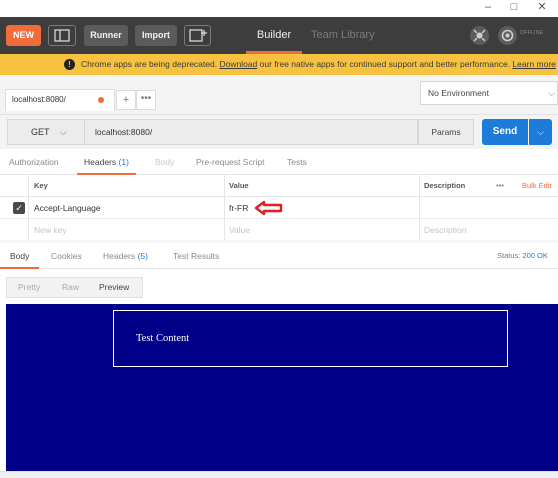 This screenshot has height=478, width=558. What do you see at coordinates (542, 8) in the screenshot?
I see `close-window-button: ✕` at bounding box center [542, 8].